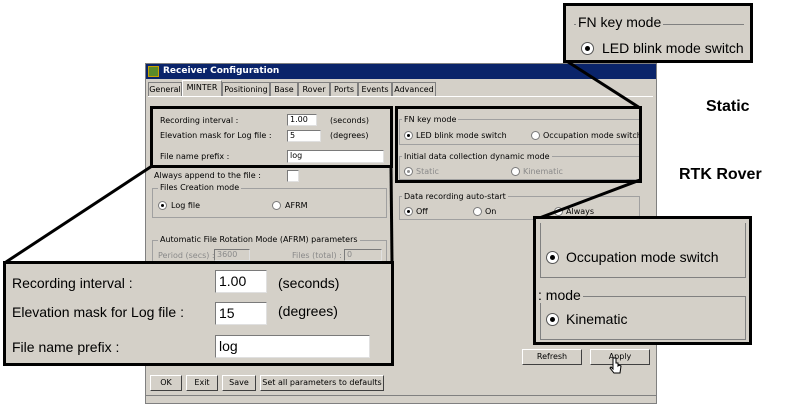 Image resolution: width=791 pixels, height=407 pixels. I want to click on callout-mode-title: : mode, so click(560, 295).